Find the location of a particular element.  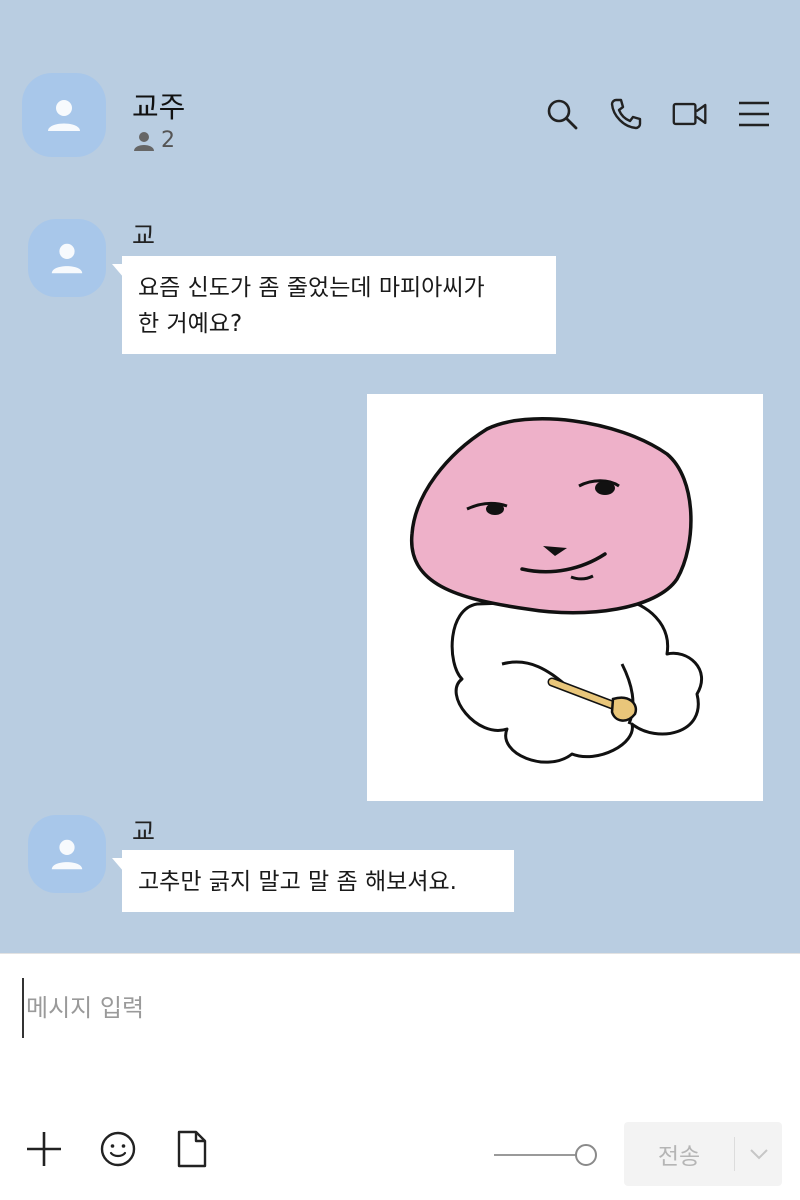

peach-character-sticker is located at coordinates (557, 590).